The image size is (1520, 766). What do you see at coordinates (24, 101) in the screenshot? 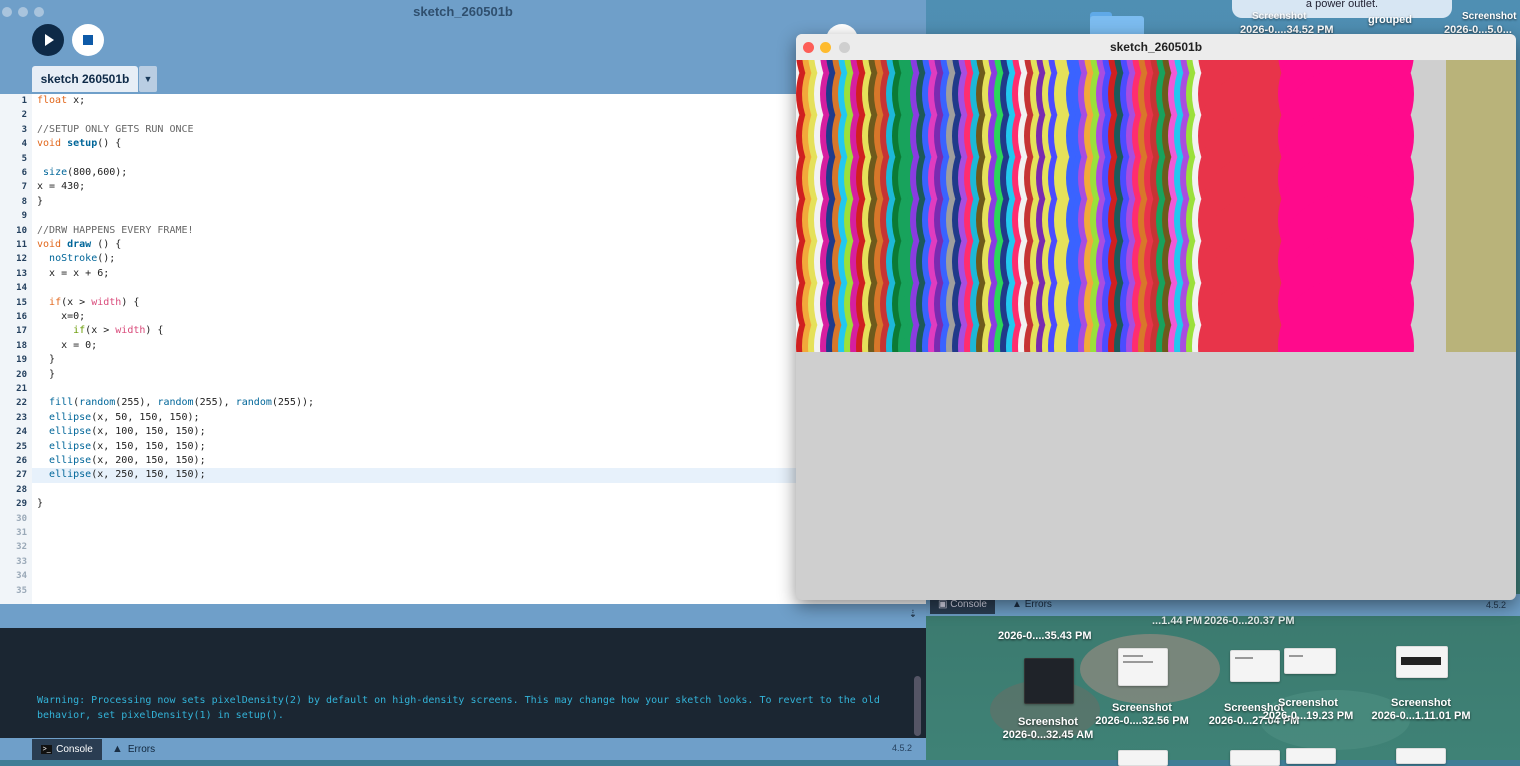
I see `line-number: 1` at bounding box center [24, 101].